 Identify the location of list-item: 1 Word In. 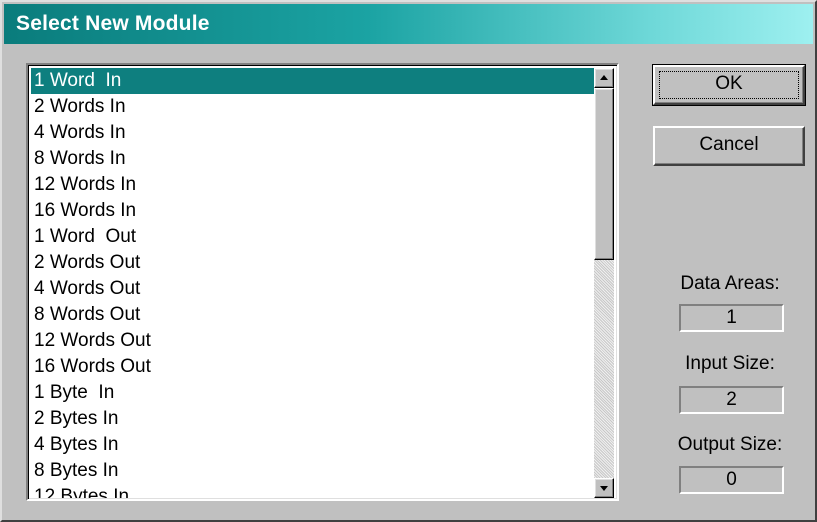
(314, 81).